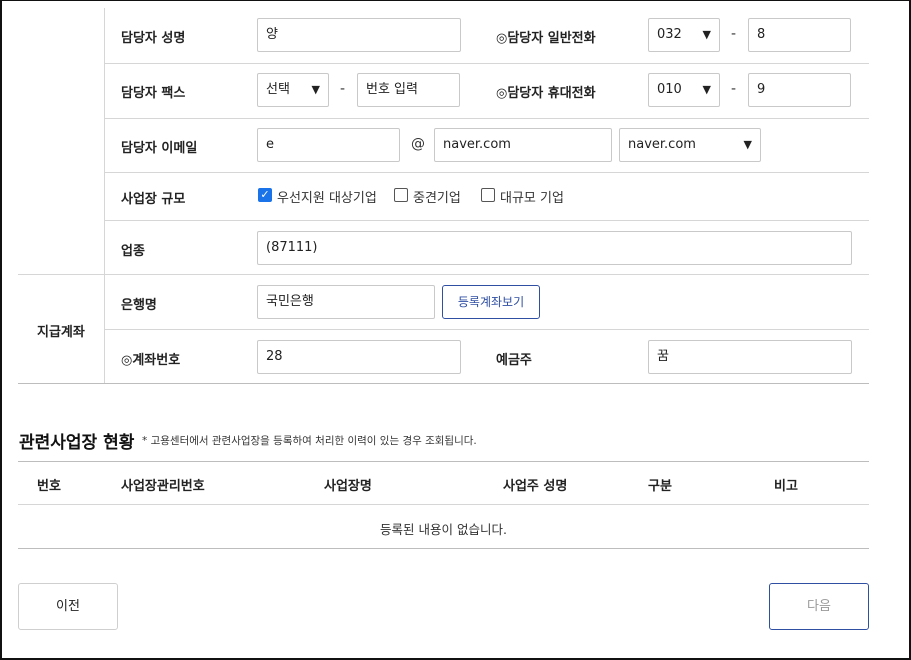 Image resolution: width=911 pixels, height=660 pixels. I want to click on midsize-label: 중견기업, so click(437, 198).